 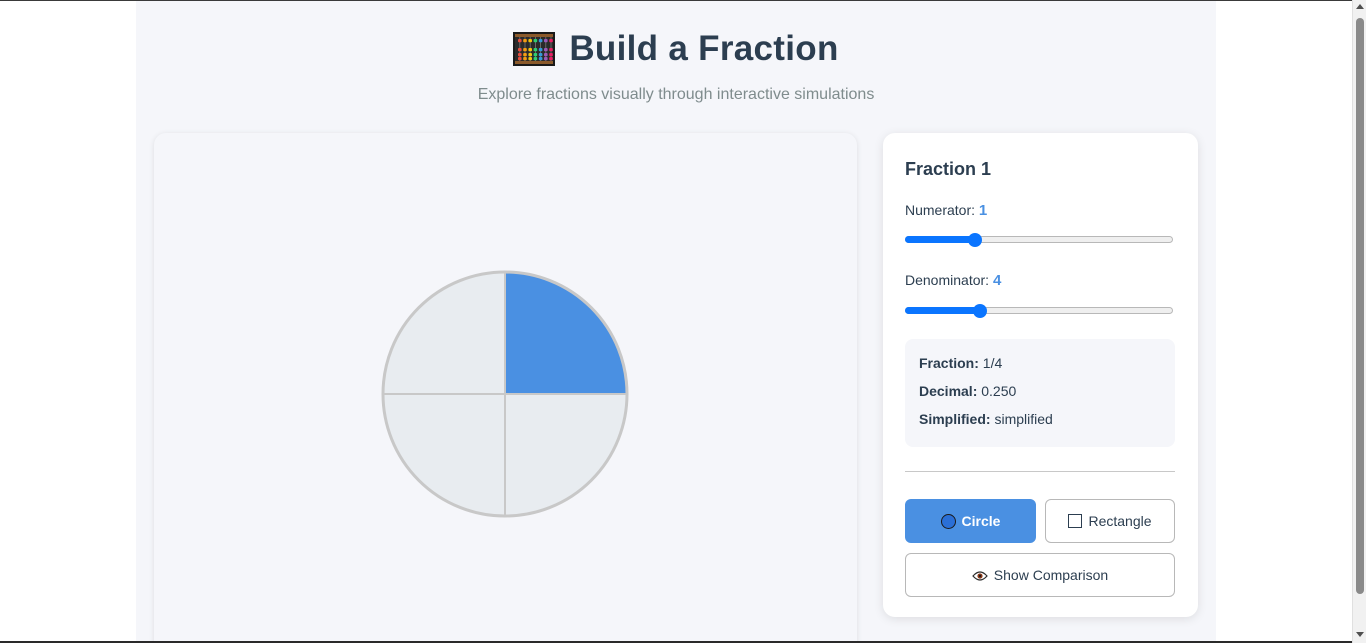 I want to click on page-title: Build a Fraction, so click(x=704, y=48).